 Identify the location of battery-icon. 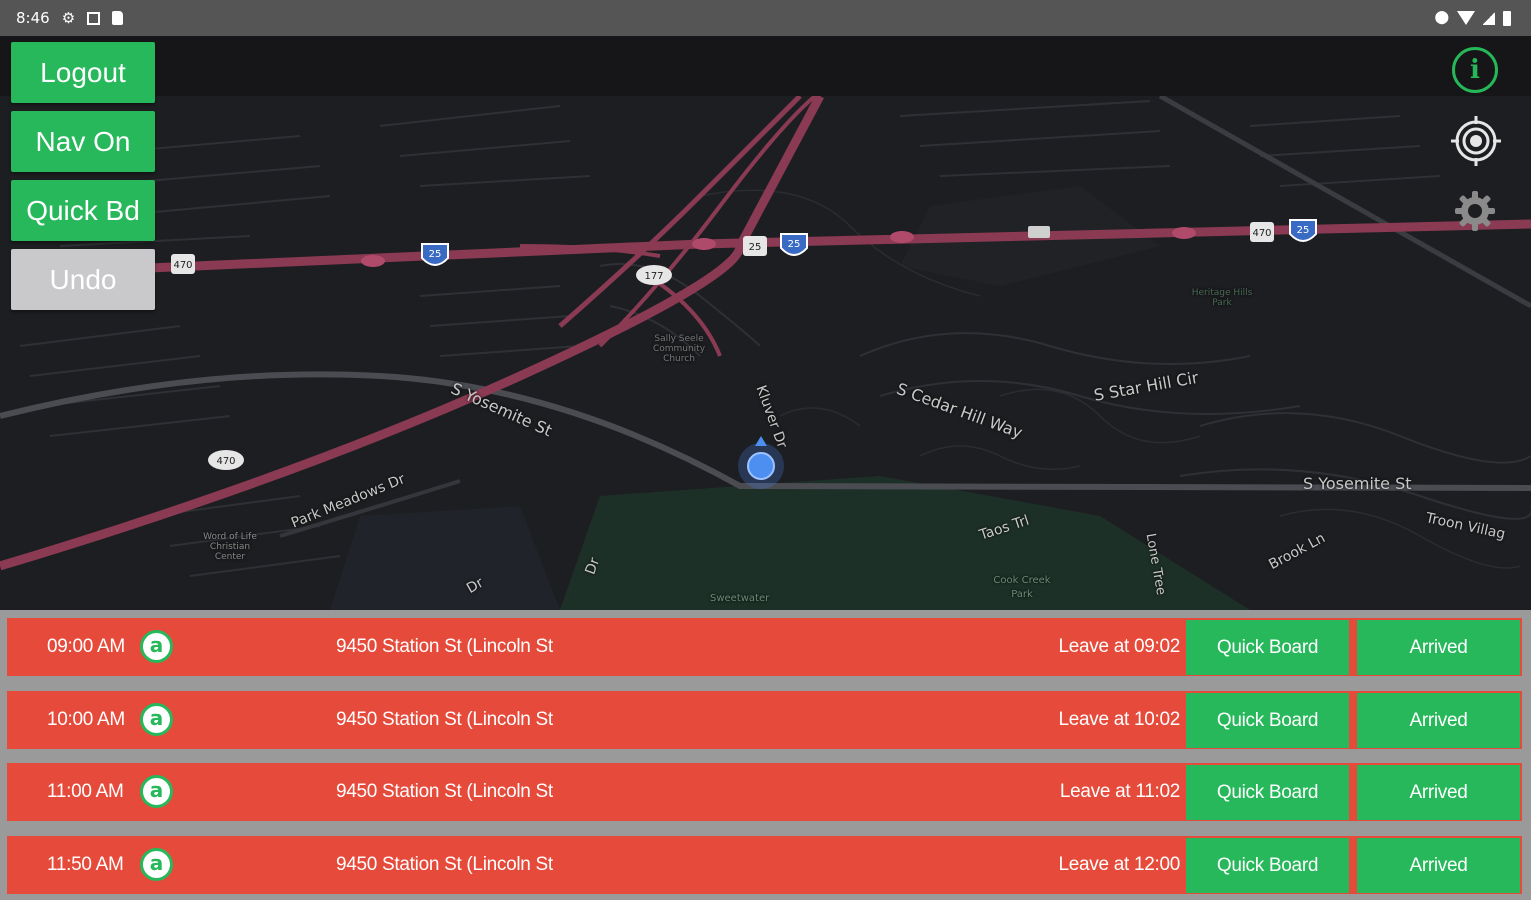
(1507, 18).